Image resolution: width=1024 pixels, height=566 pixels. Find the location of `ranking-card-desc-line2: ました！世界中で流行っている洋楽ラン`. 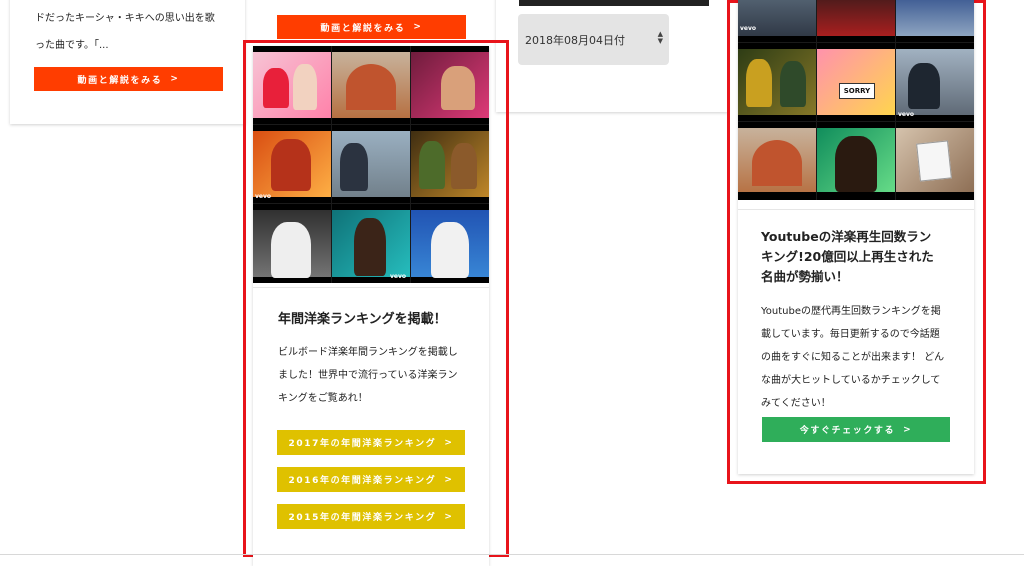

ranking-card-desc-line2: ました！世界中で流行っている洋楽ラン is located at coordinates (368, 375).